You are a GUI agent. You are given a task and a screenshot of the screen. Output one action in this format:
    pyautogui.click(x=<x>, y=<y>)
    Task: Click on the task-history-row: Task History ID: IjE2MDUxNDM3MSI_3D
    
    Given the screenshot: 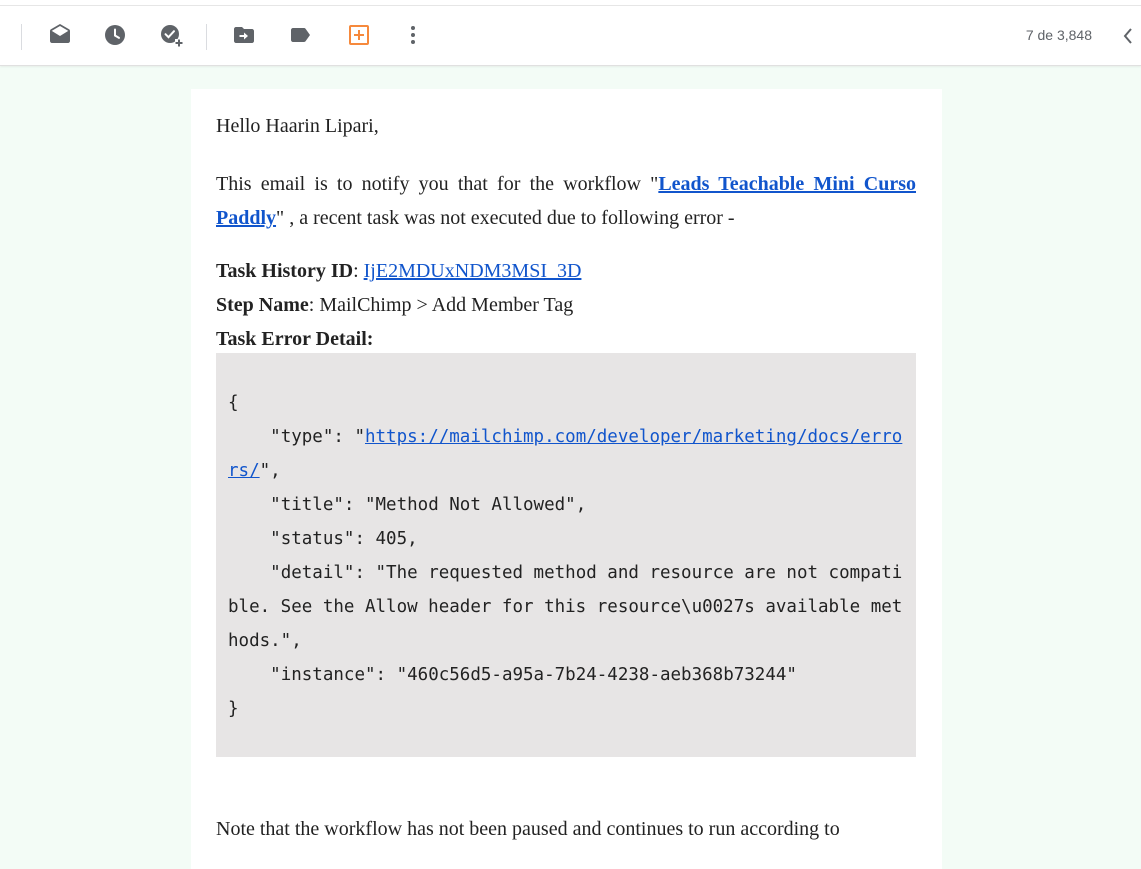 What is the action you would take?
    pyautogui.click(x=399, y=271)
    